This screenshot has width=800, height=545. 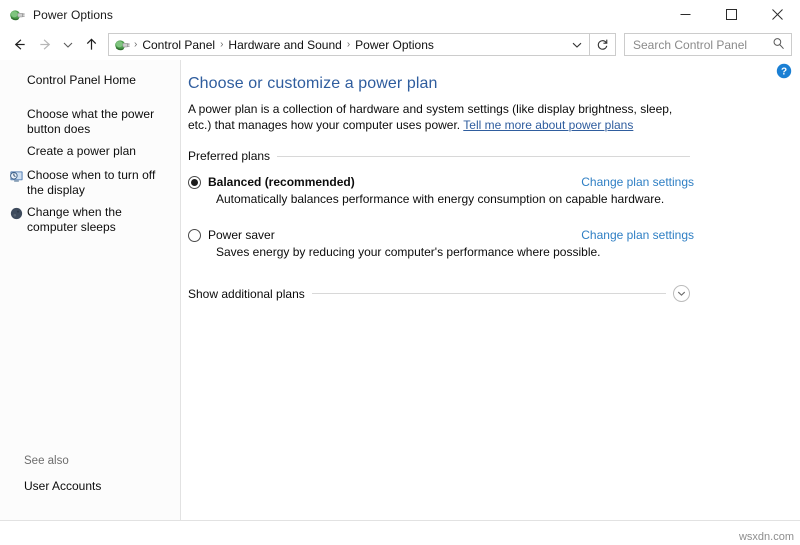 I want to click on see-also-link-user-accounts: User Accounts, so click(x=102, y=486).